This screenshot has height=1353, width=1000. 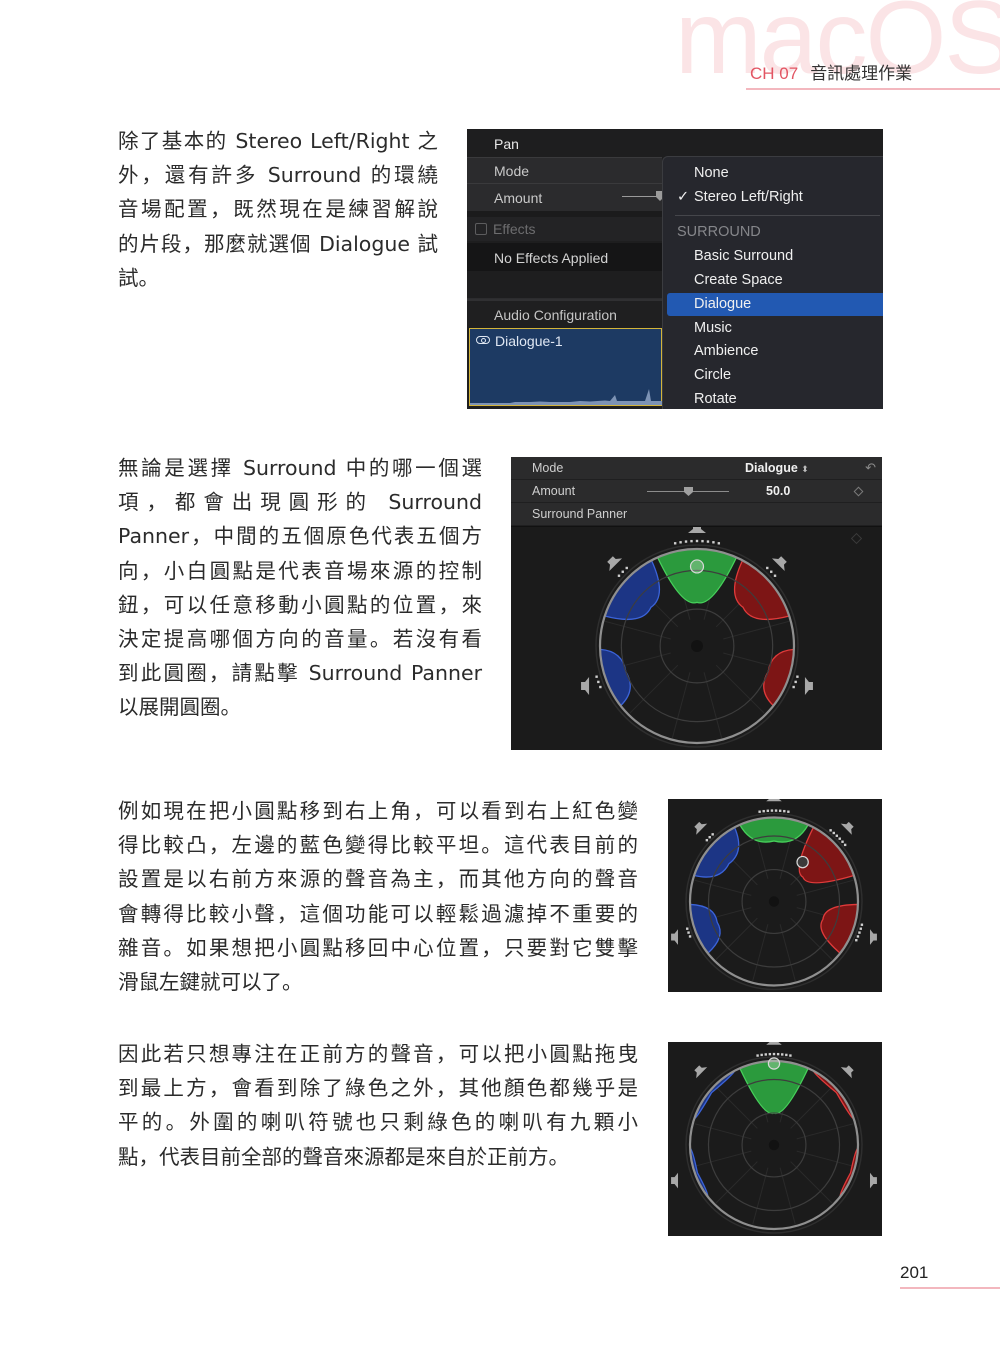 I want to click on clip-name: Dialogue-1, so click(x=529, y=341).